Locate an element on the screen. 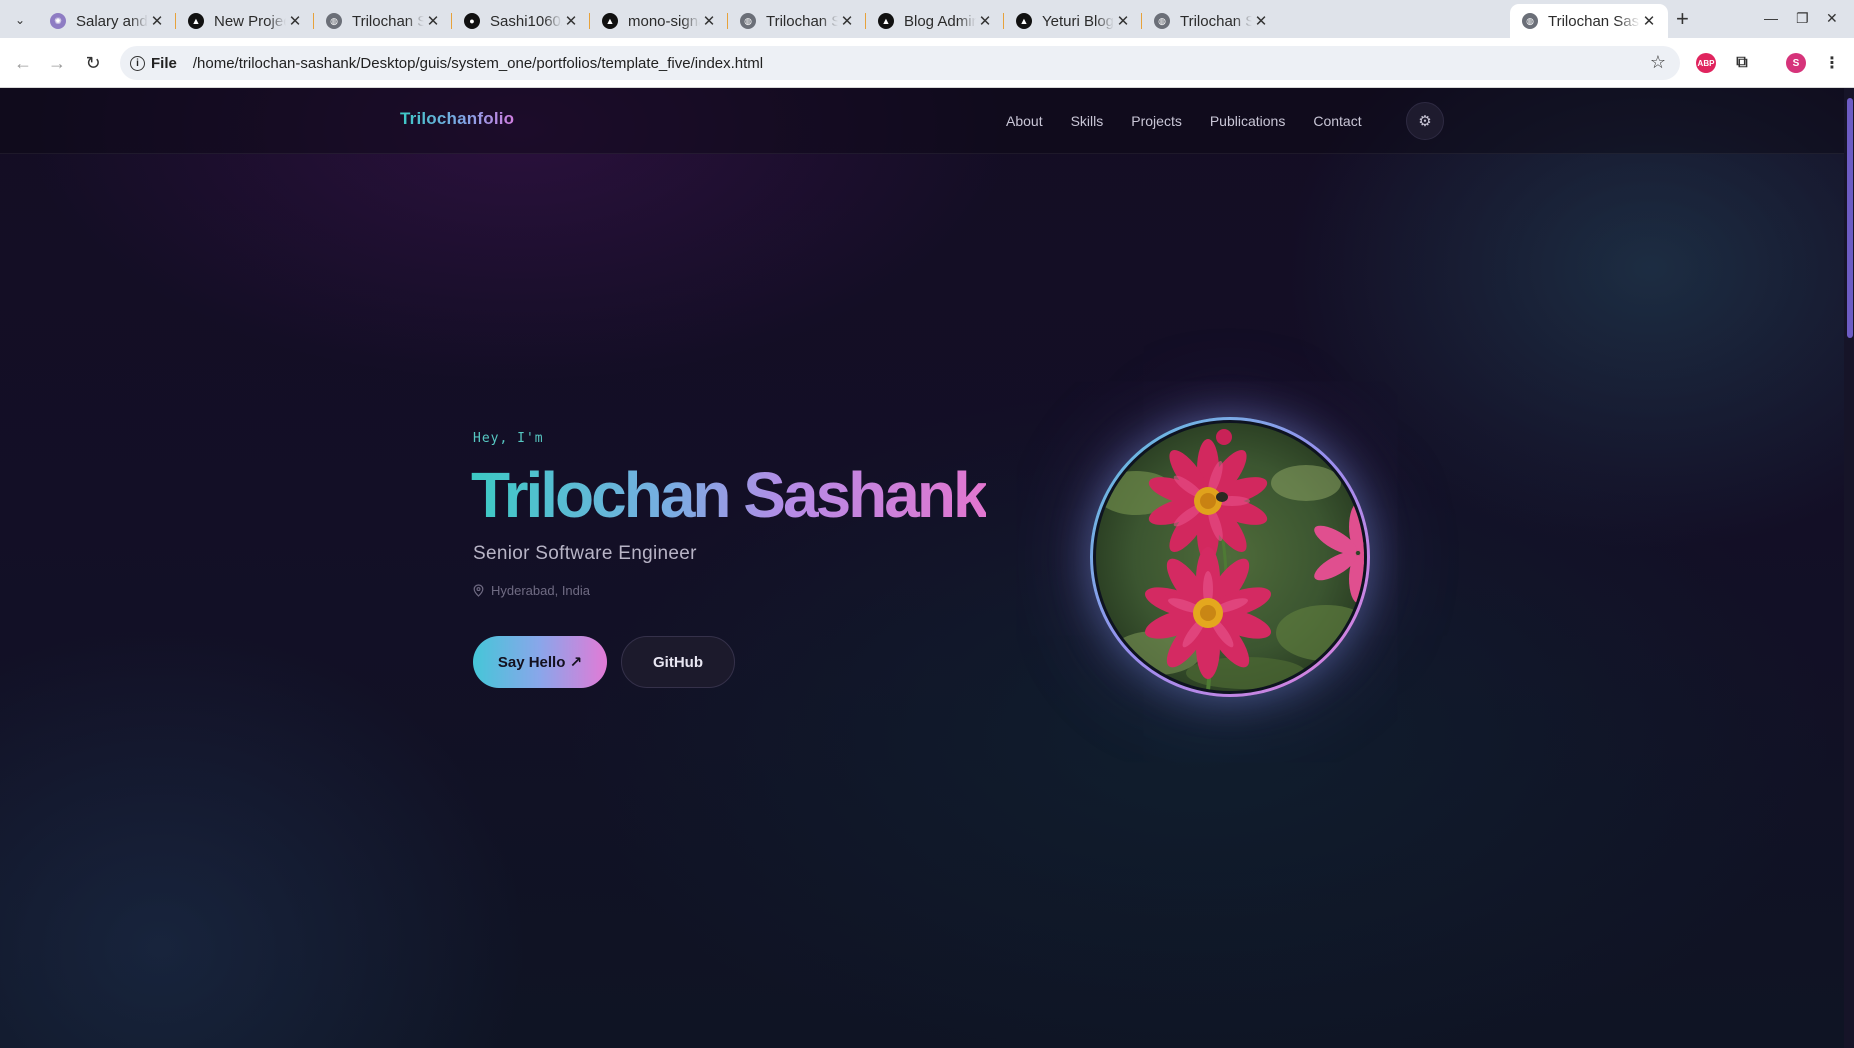  nav-link-about: About is located at coordinates (1024, 121).